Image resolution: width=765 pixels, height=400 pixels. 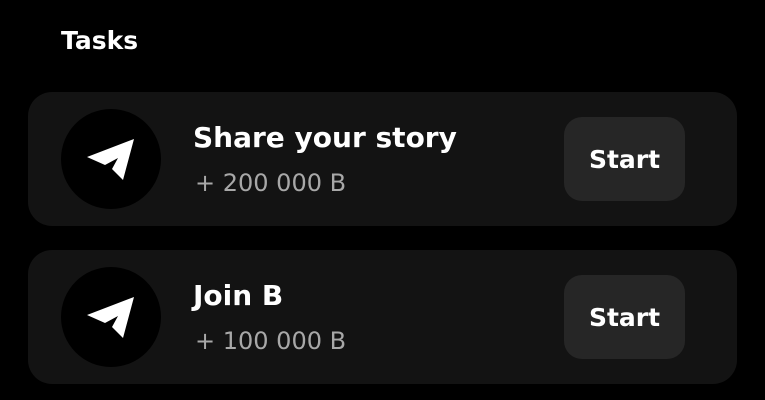 What do you see at coordinates (100, 40) in the screenshot?
I see `section-title: Tasks` at bounding box center [100, 40].